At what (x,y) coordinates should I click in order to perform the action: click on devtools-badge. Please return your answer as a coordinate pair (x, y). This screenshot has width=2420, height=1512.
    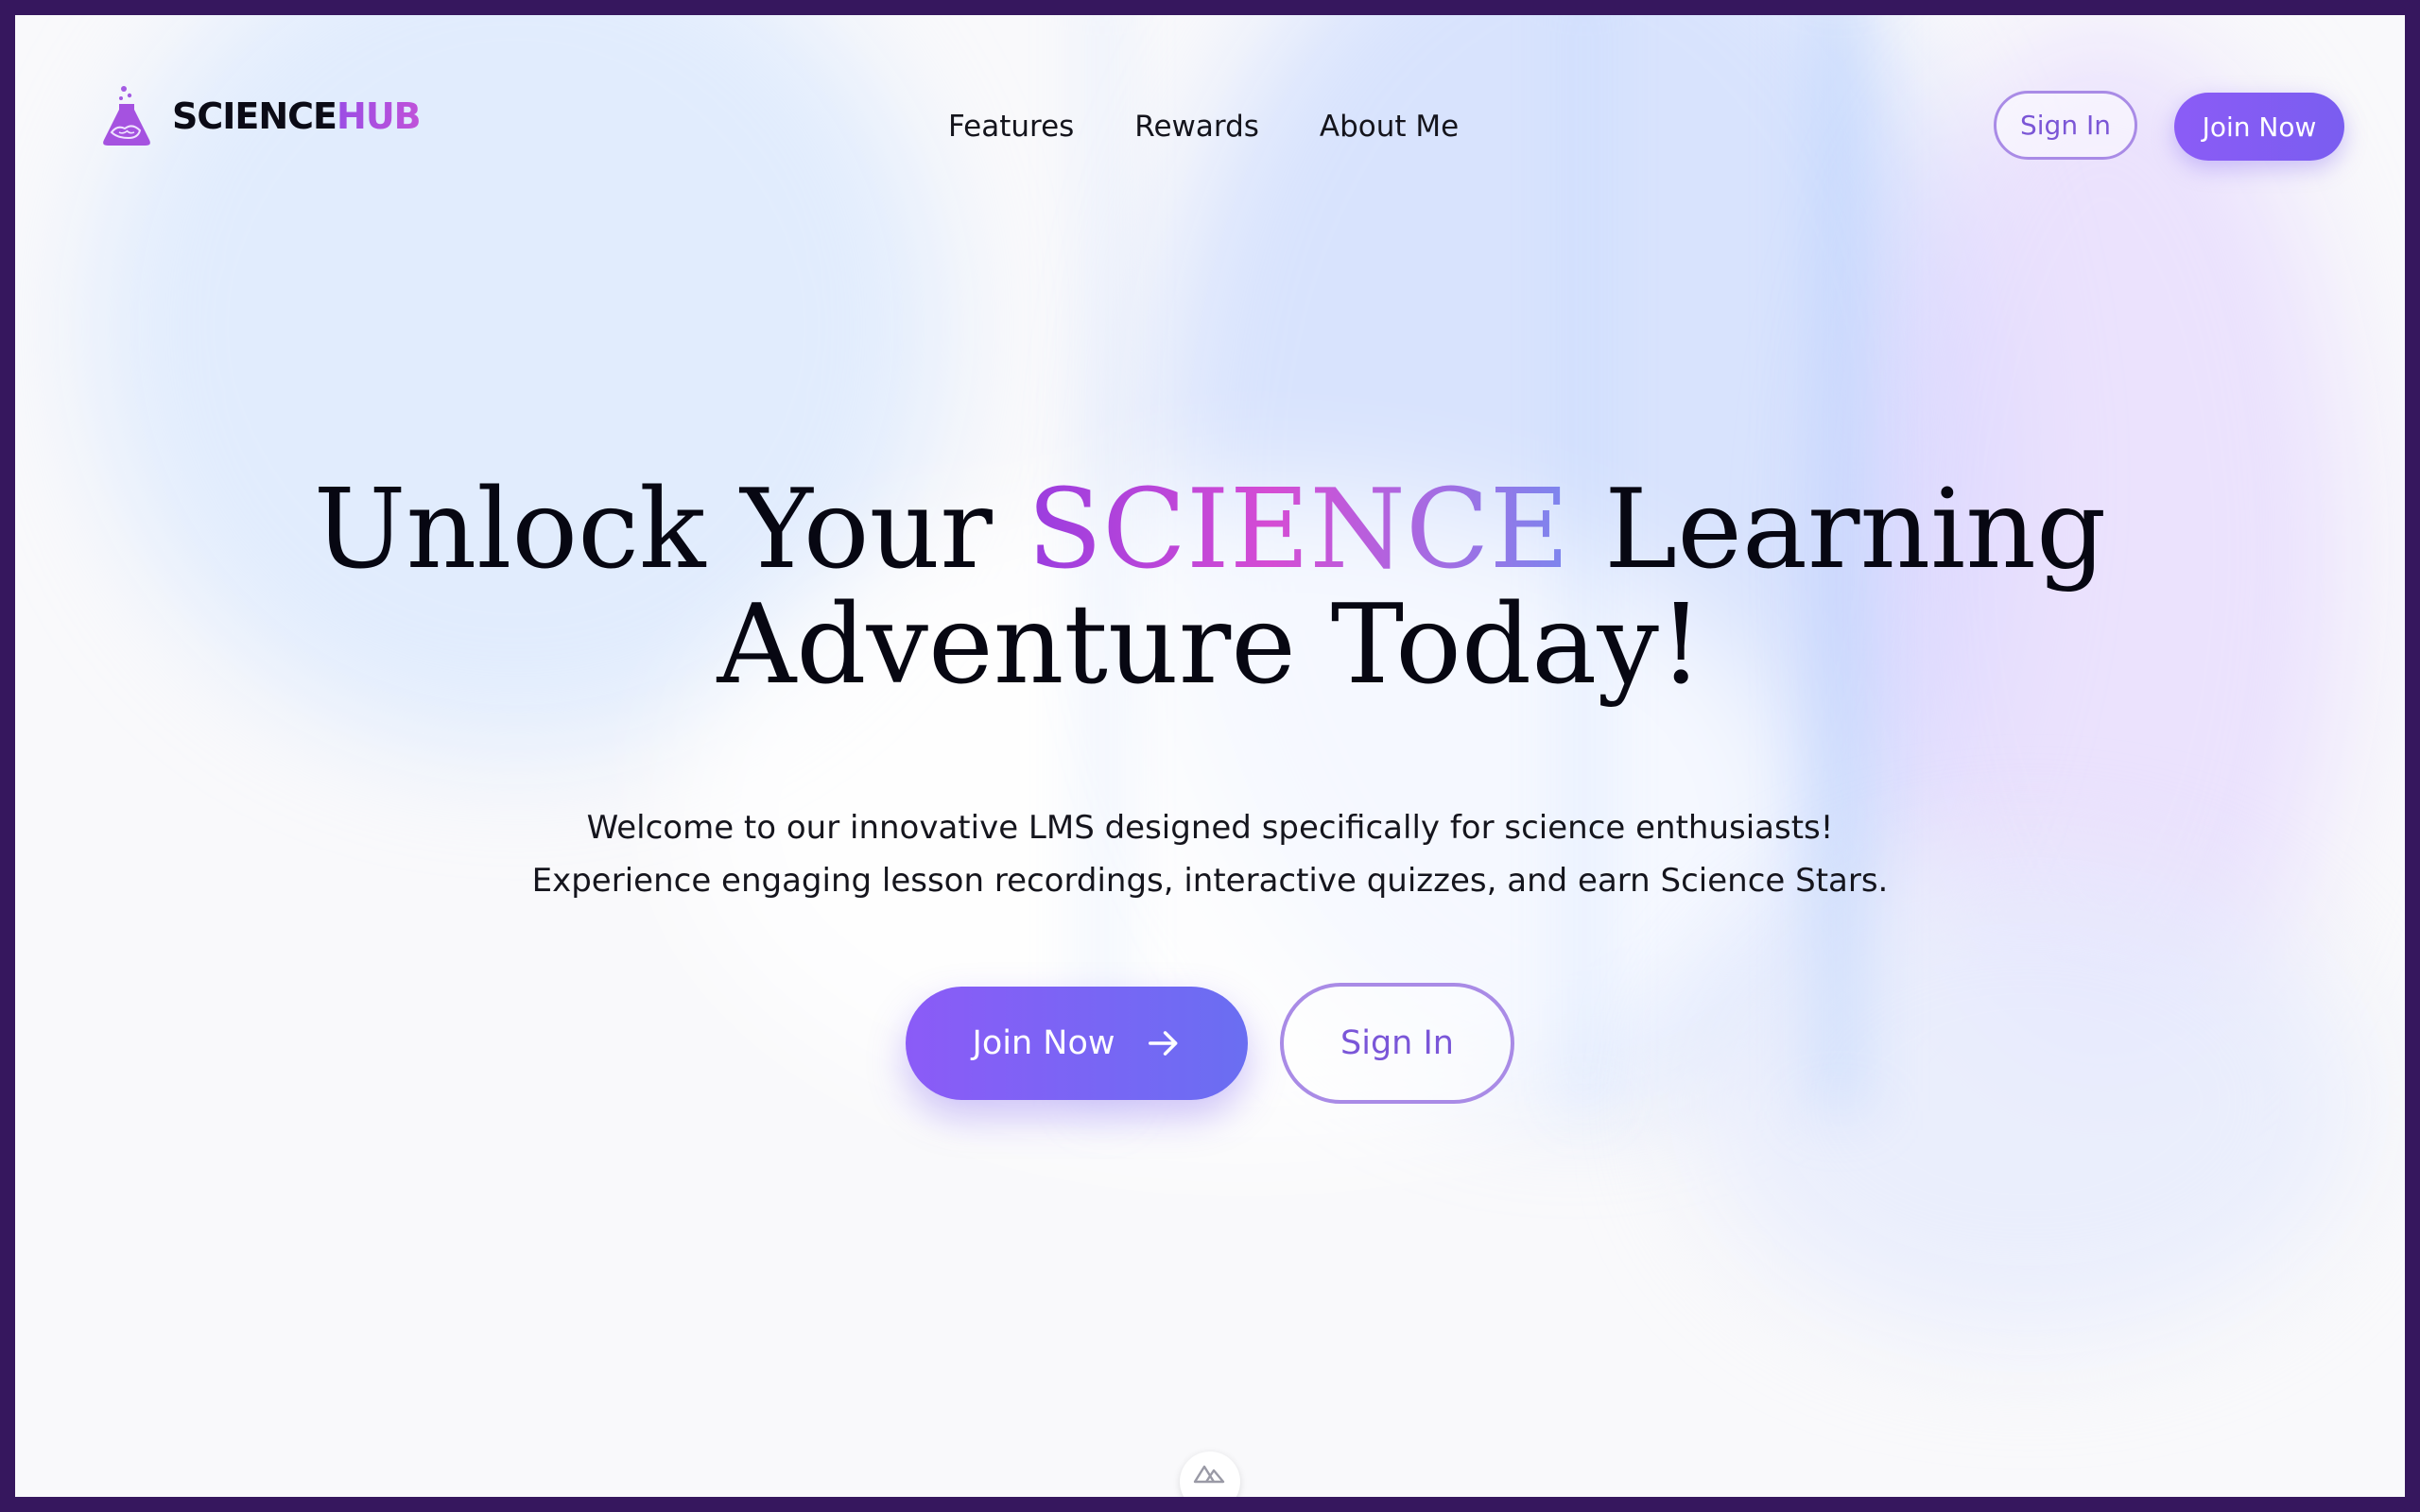
    Looking at the image, I should click on (1210, 1474).